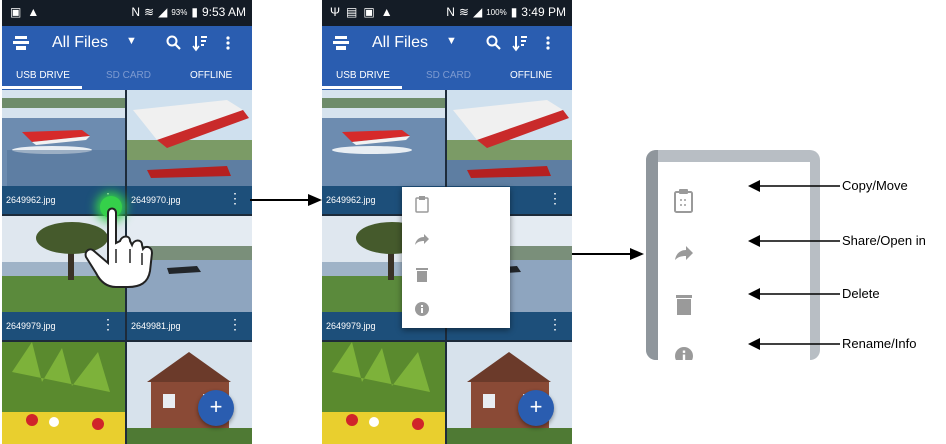 This screenshot has width=946, height=444. I want to click on battery-percent: 93%, so click(179, 12).